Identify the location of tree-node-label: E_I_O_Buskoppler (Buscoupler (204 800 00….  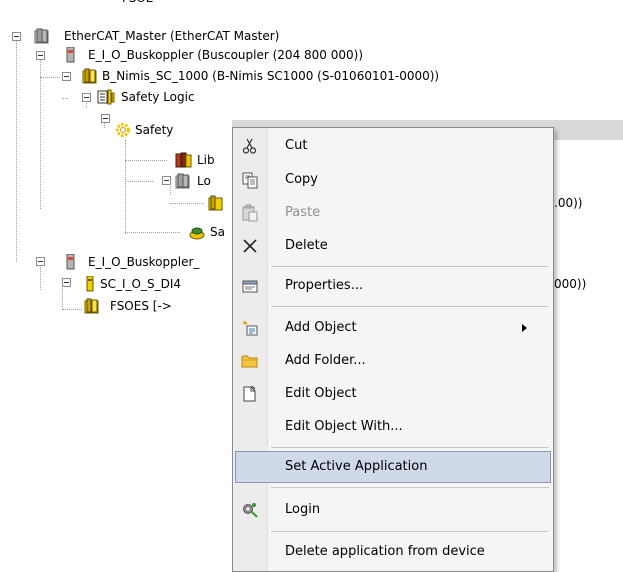
(226, 55).